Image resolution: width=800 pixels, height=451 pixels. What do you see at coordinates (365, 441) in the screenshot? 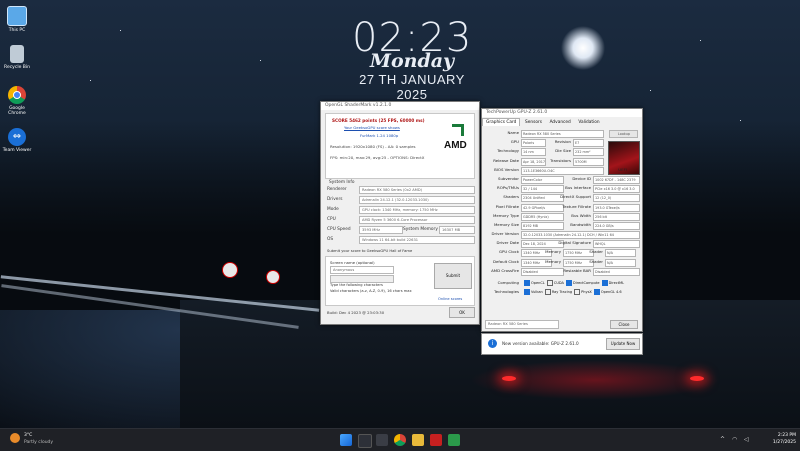
I see `search-icon` at bounding box center [365, 441].